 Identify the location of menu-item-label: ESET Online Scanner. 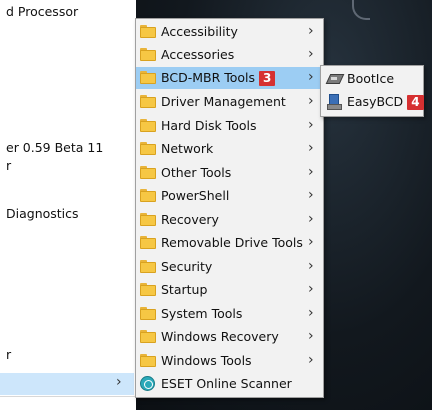
(226, 383).